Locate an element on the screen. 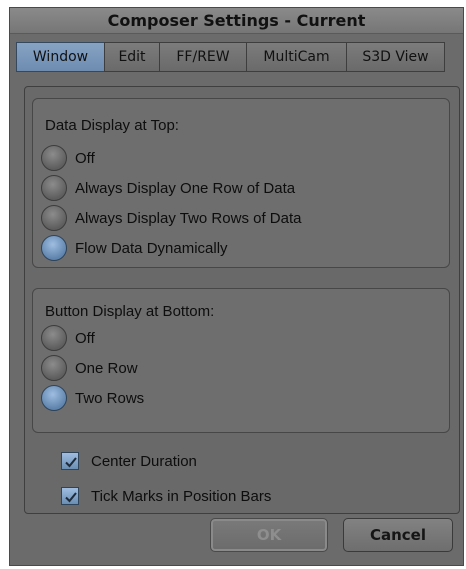 The image size is (466, 569). ok-button: OK is located at coordinates (269, 535).